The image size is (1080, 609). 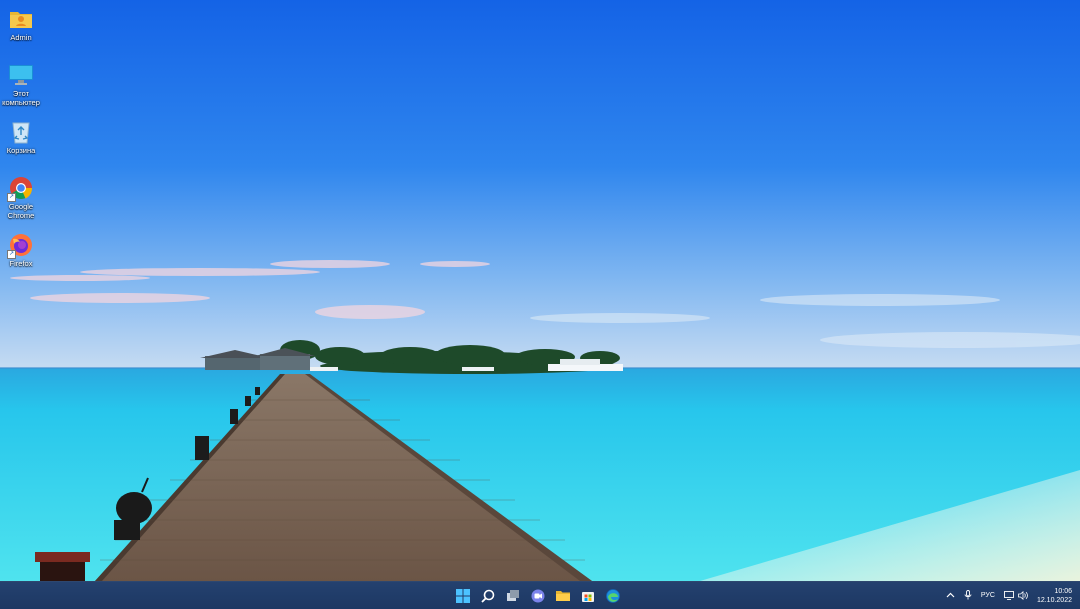 I want to click on system-tray: РУС 10:06 12.10.2022, so click(x=1009, y=595).